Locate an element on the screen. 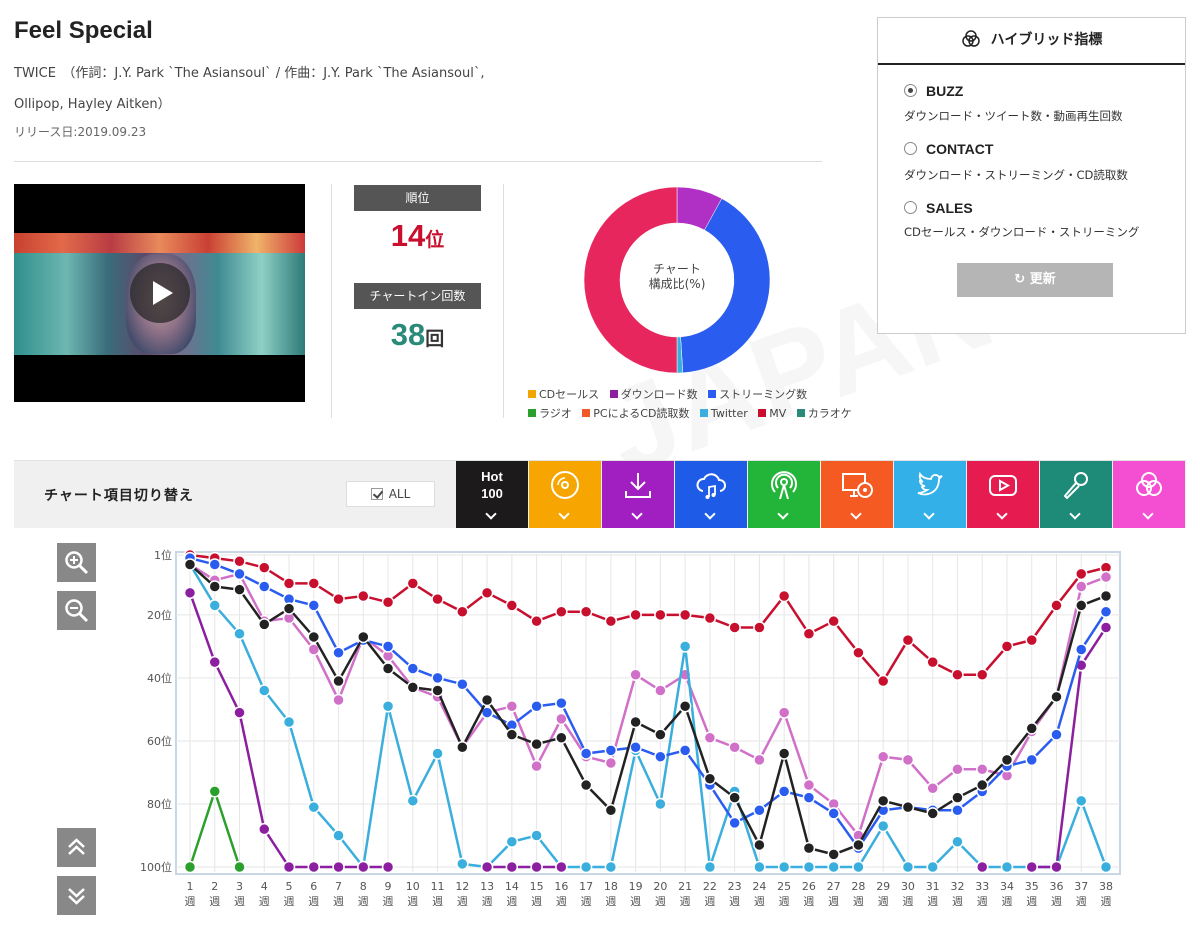  play-icon is located at coordinates (160, 293).